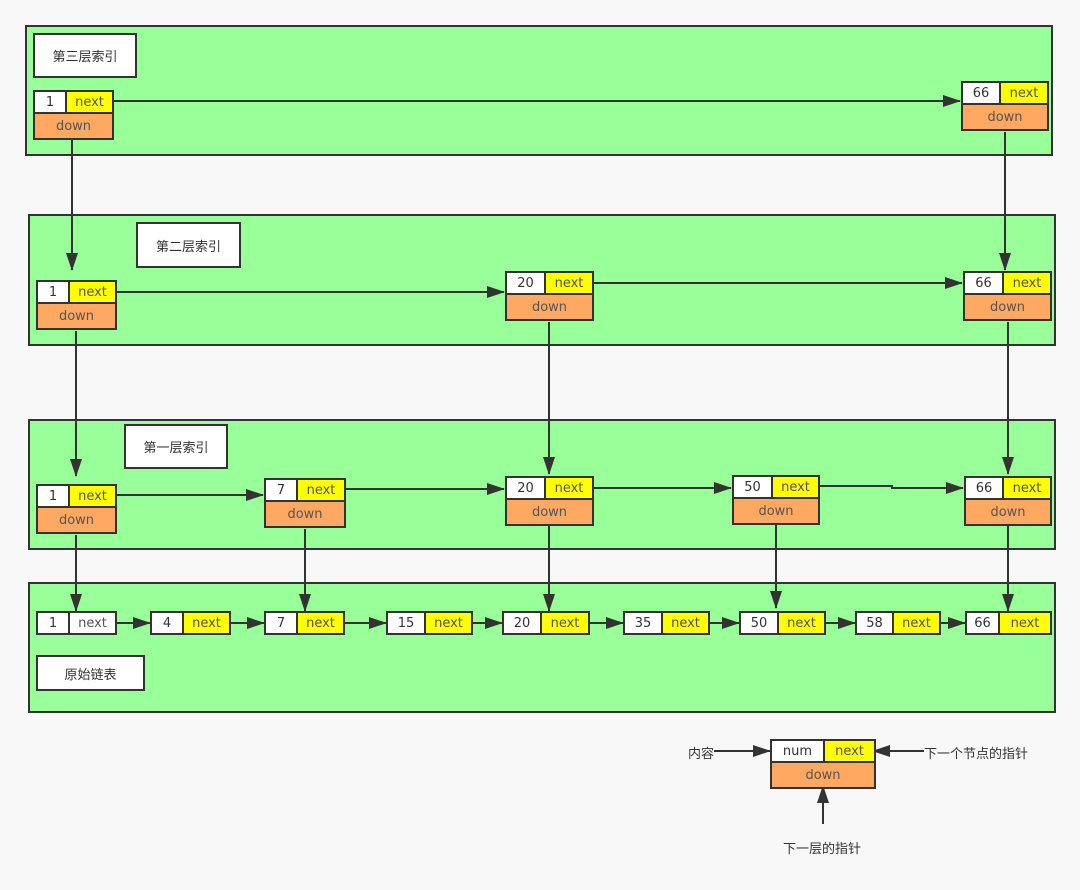  What do you see at coordinates (822, 849) in the screenshot?
I see `legend-down-pointer-label: 下一层的指针` at bounding box center [822, 849].